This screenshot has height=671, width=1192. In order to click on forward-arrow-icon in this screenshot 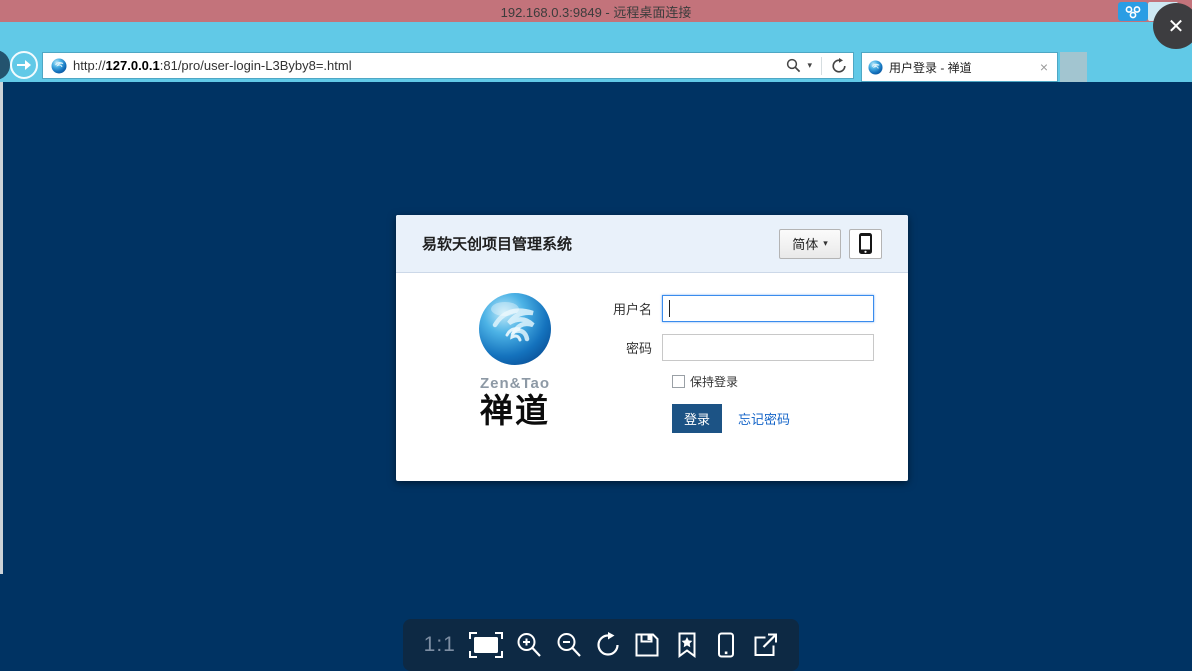, I will do `click(24, 65)`.